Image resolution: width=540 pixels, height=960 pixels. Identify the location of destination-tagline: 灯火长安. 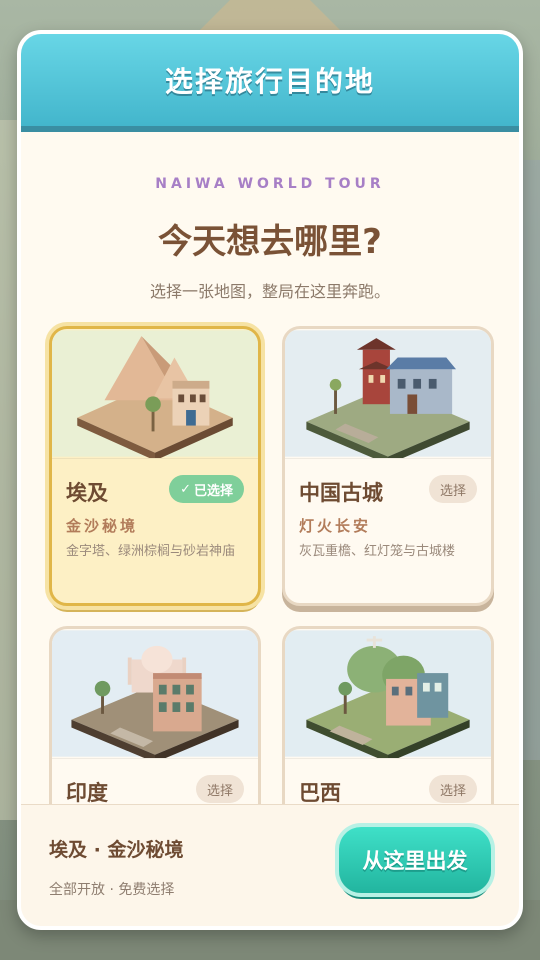
(335, 526).